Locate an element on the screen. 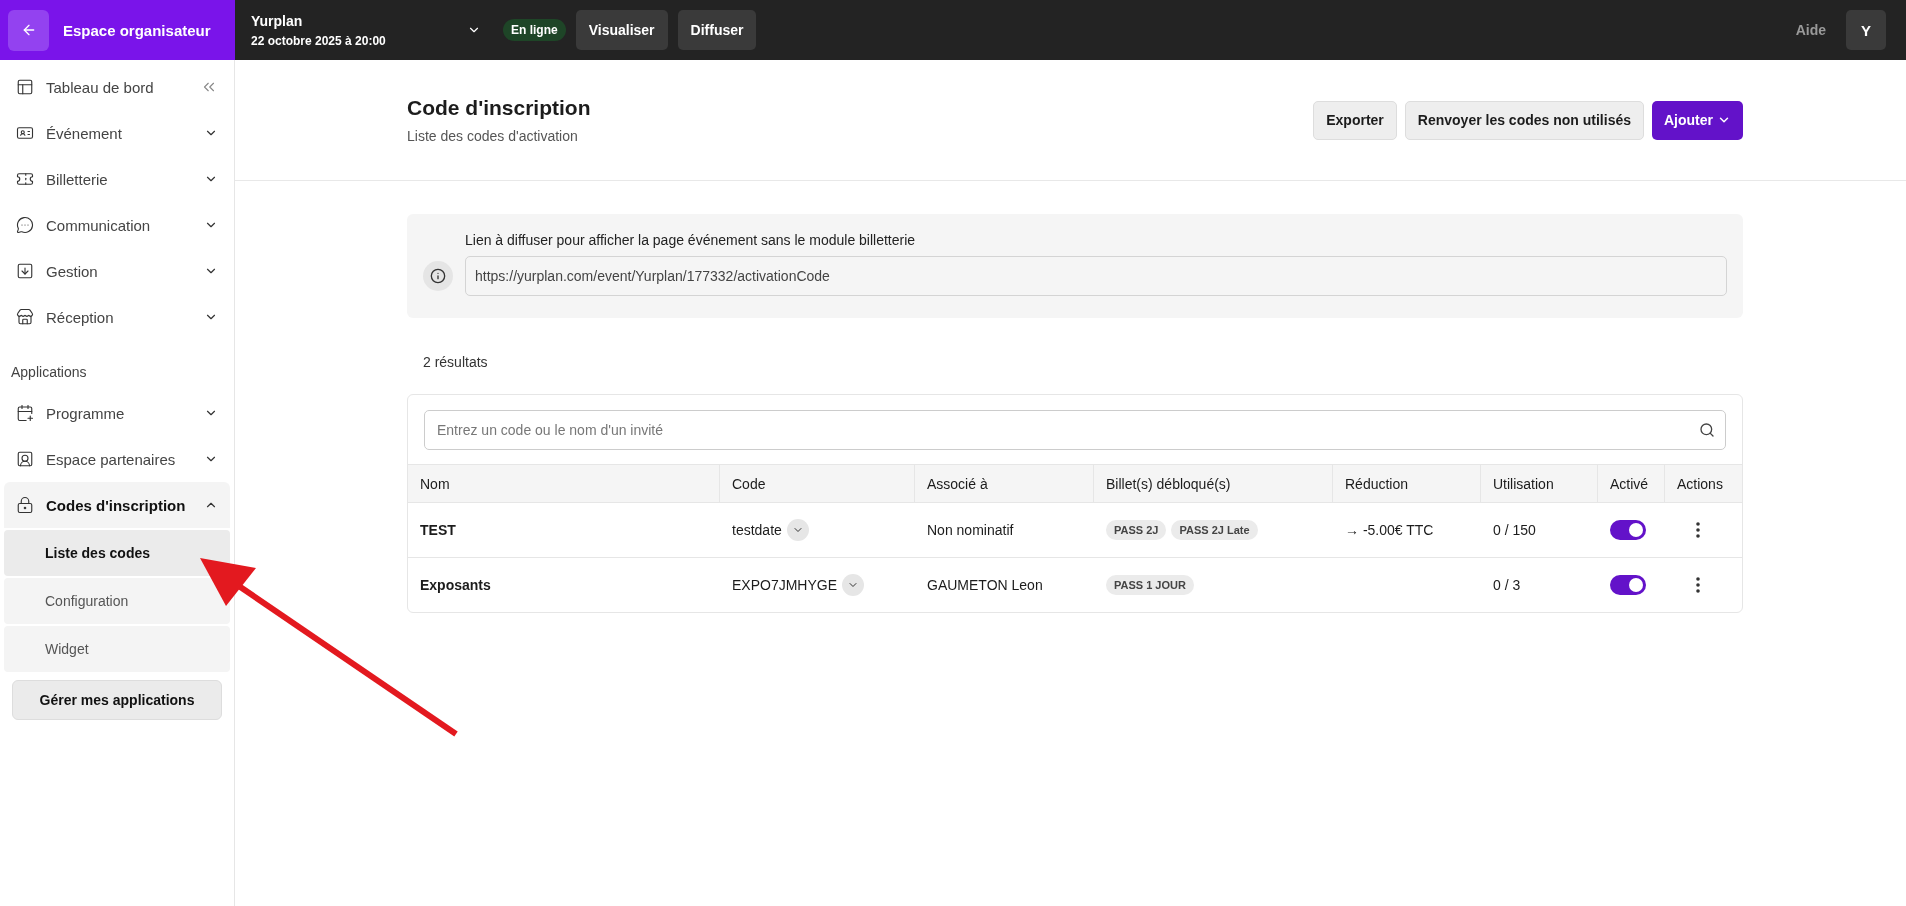 The width and height of the screenshot is (1906, 906). page-title: Code d'inscription is located at coordinates (499, 108).